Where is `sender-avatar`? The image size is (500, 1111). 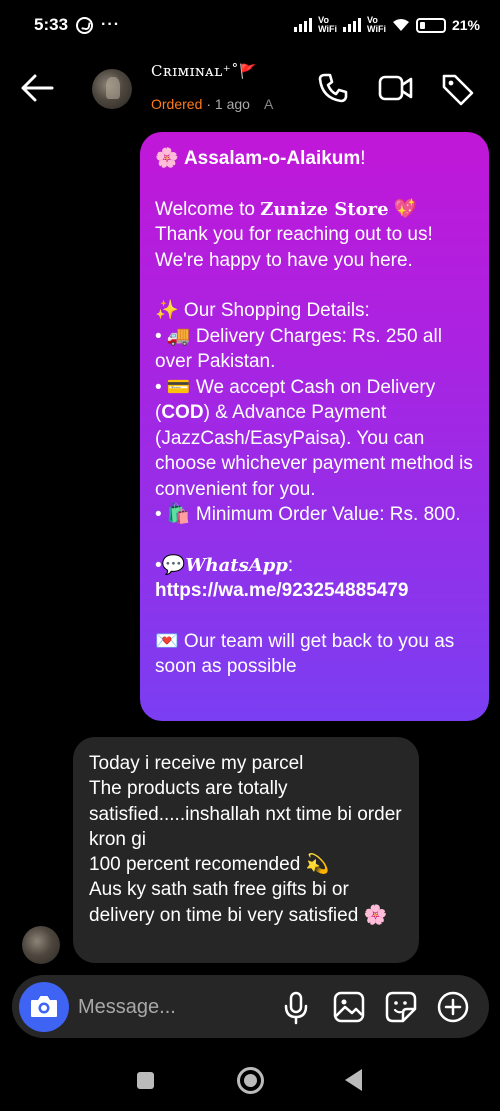
sender-avatar is located at coordinates (41, 945).